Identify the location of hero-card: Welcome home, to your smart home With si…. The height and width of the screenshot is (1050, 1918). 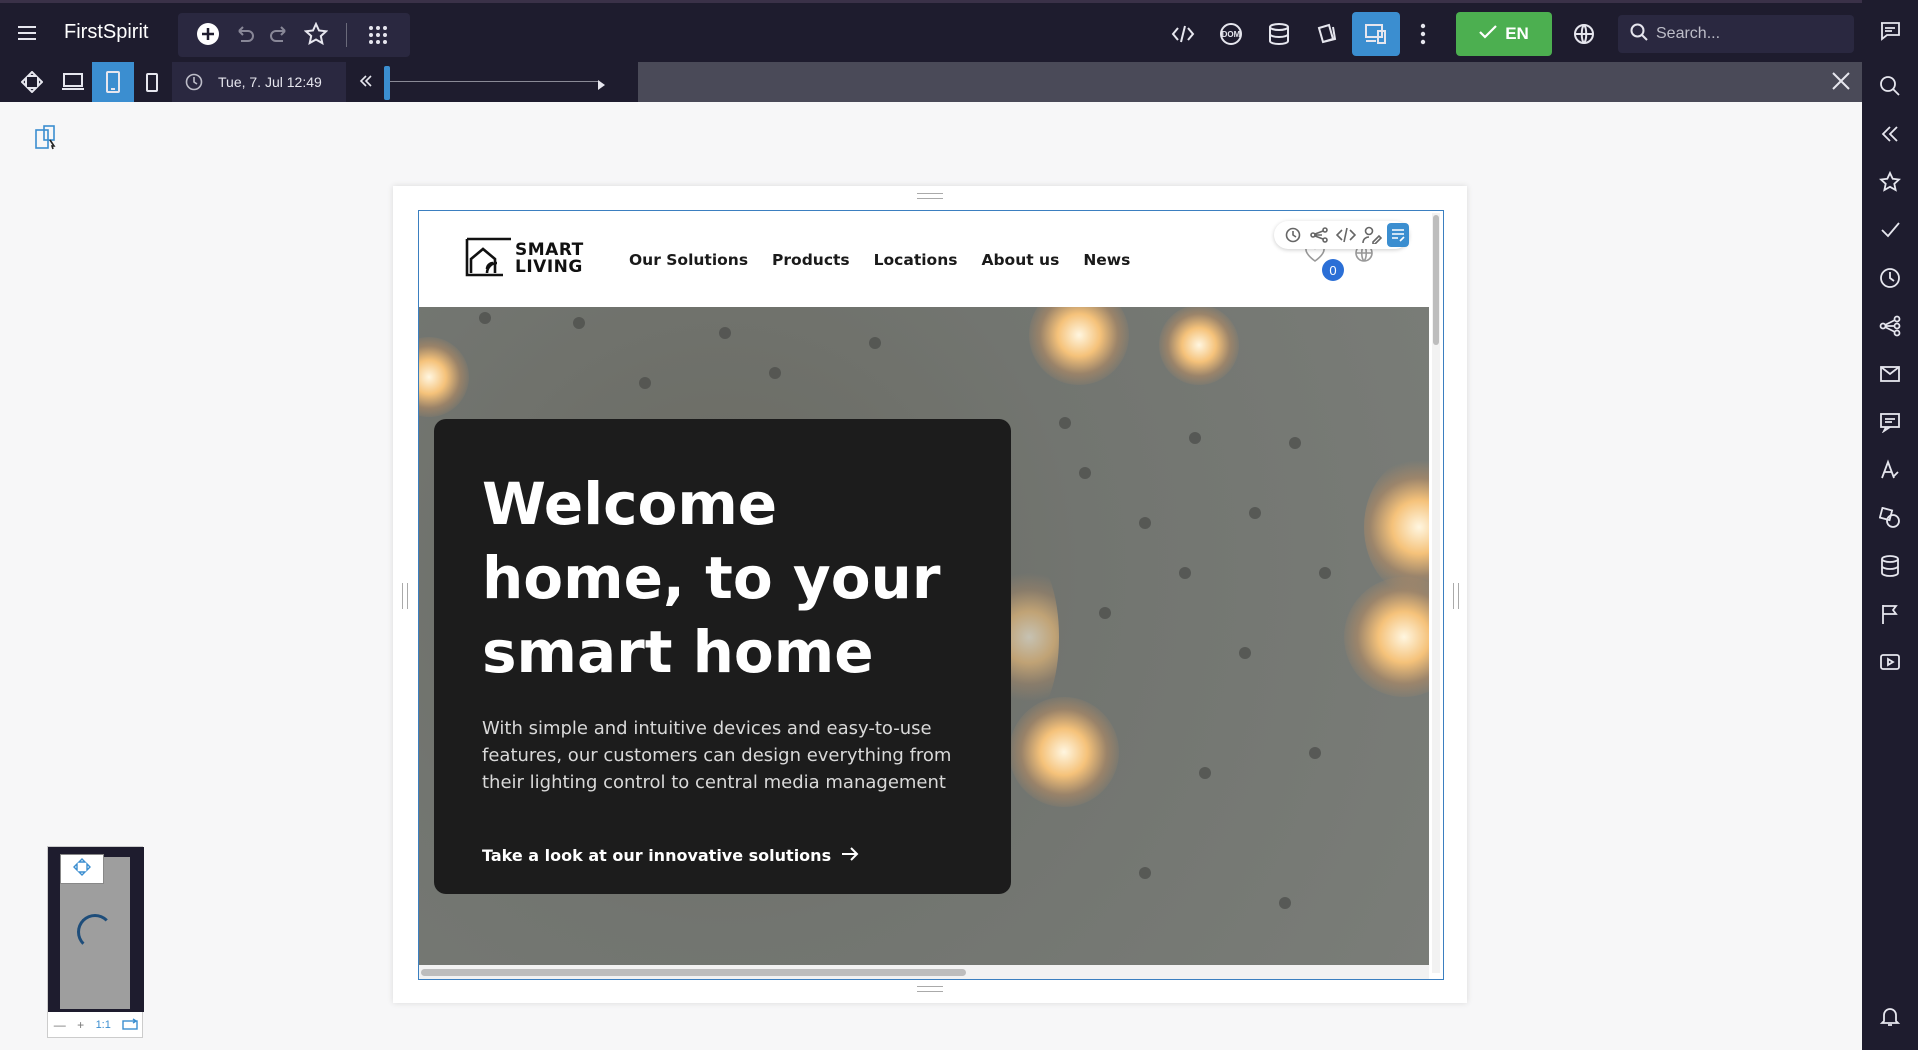
(722, 656).